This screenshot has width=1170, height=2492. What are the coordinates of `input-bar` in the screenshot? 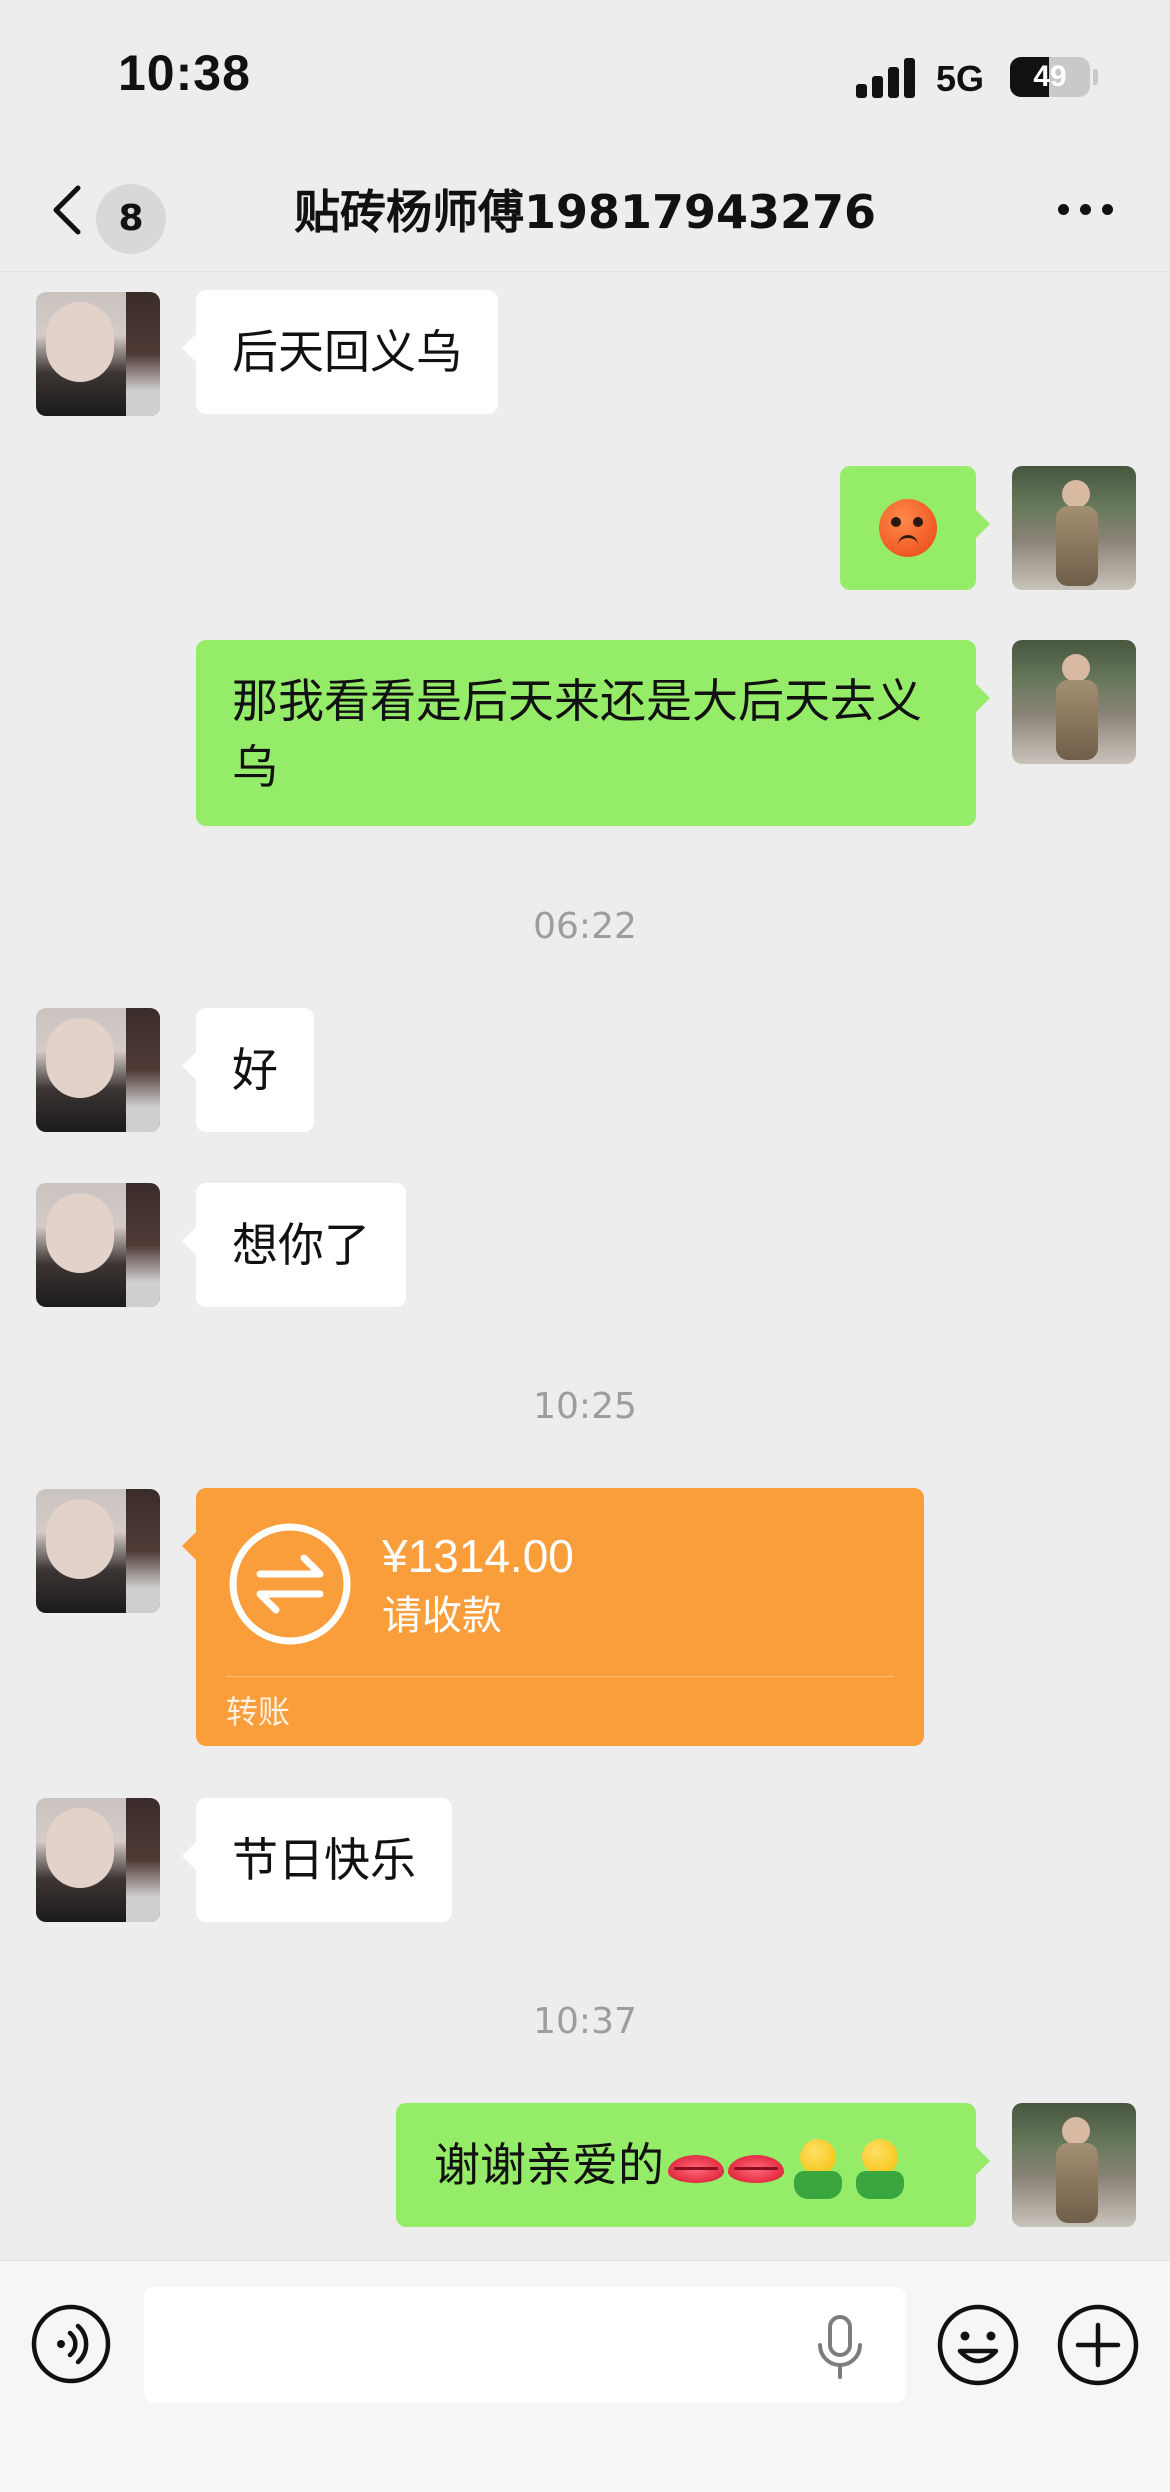 It's located at (585, 2376).